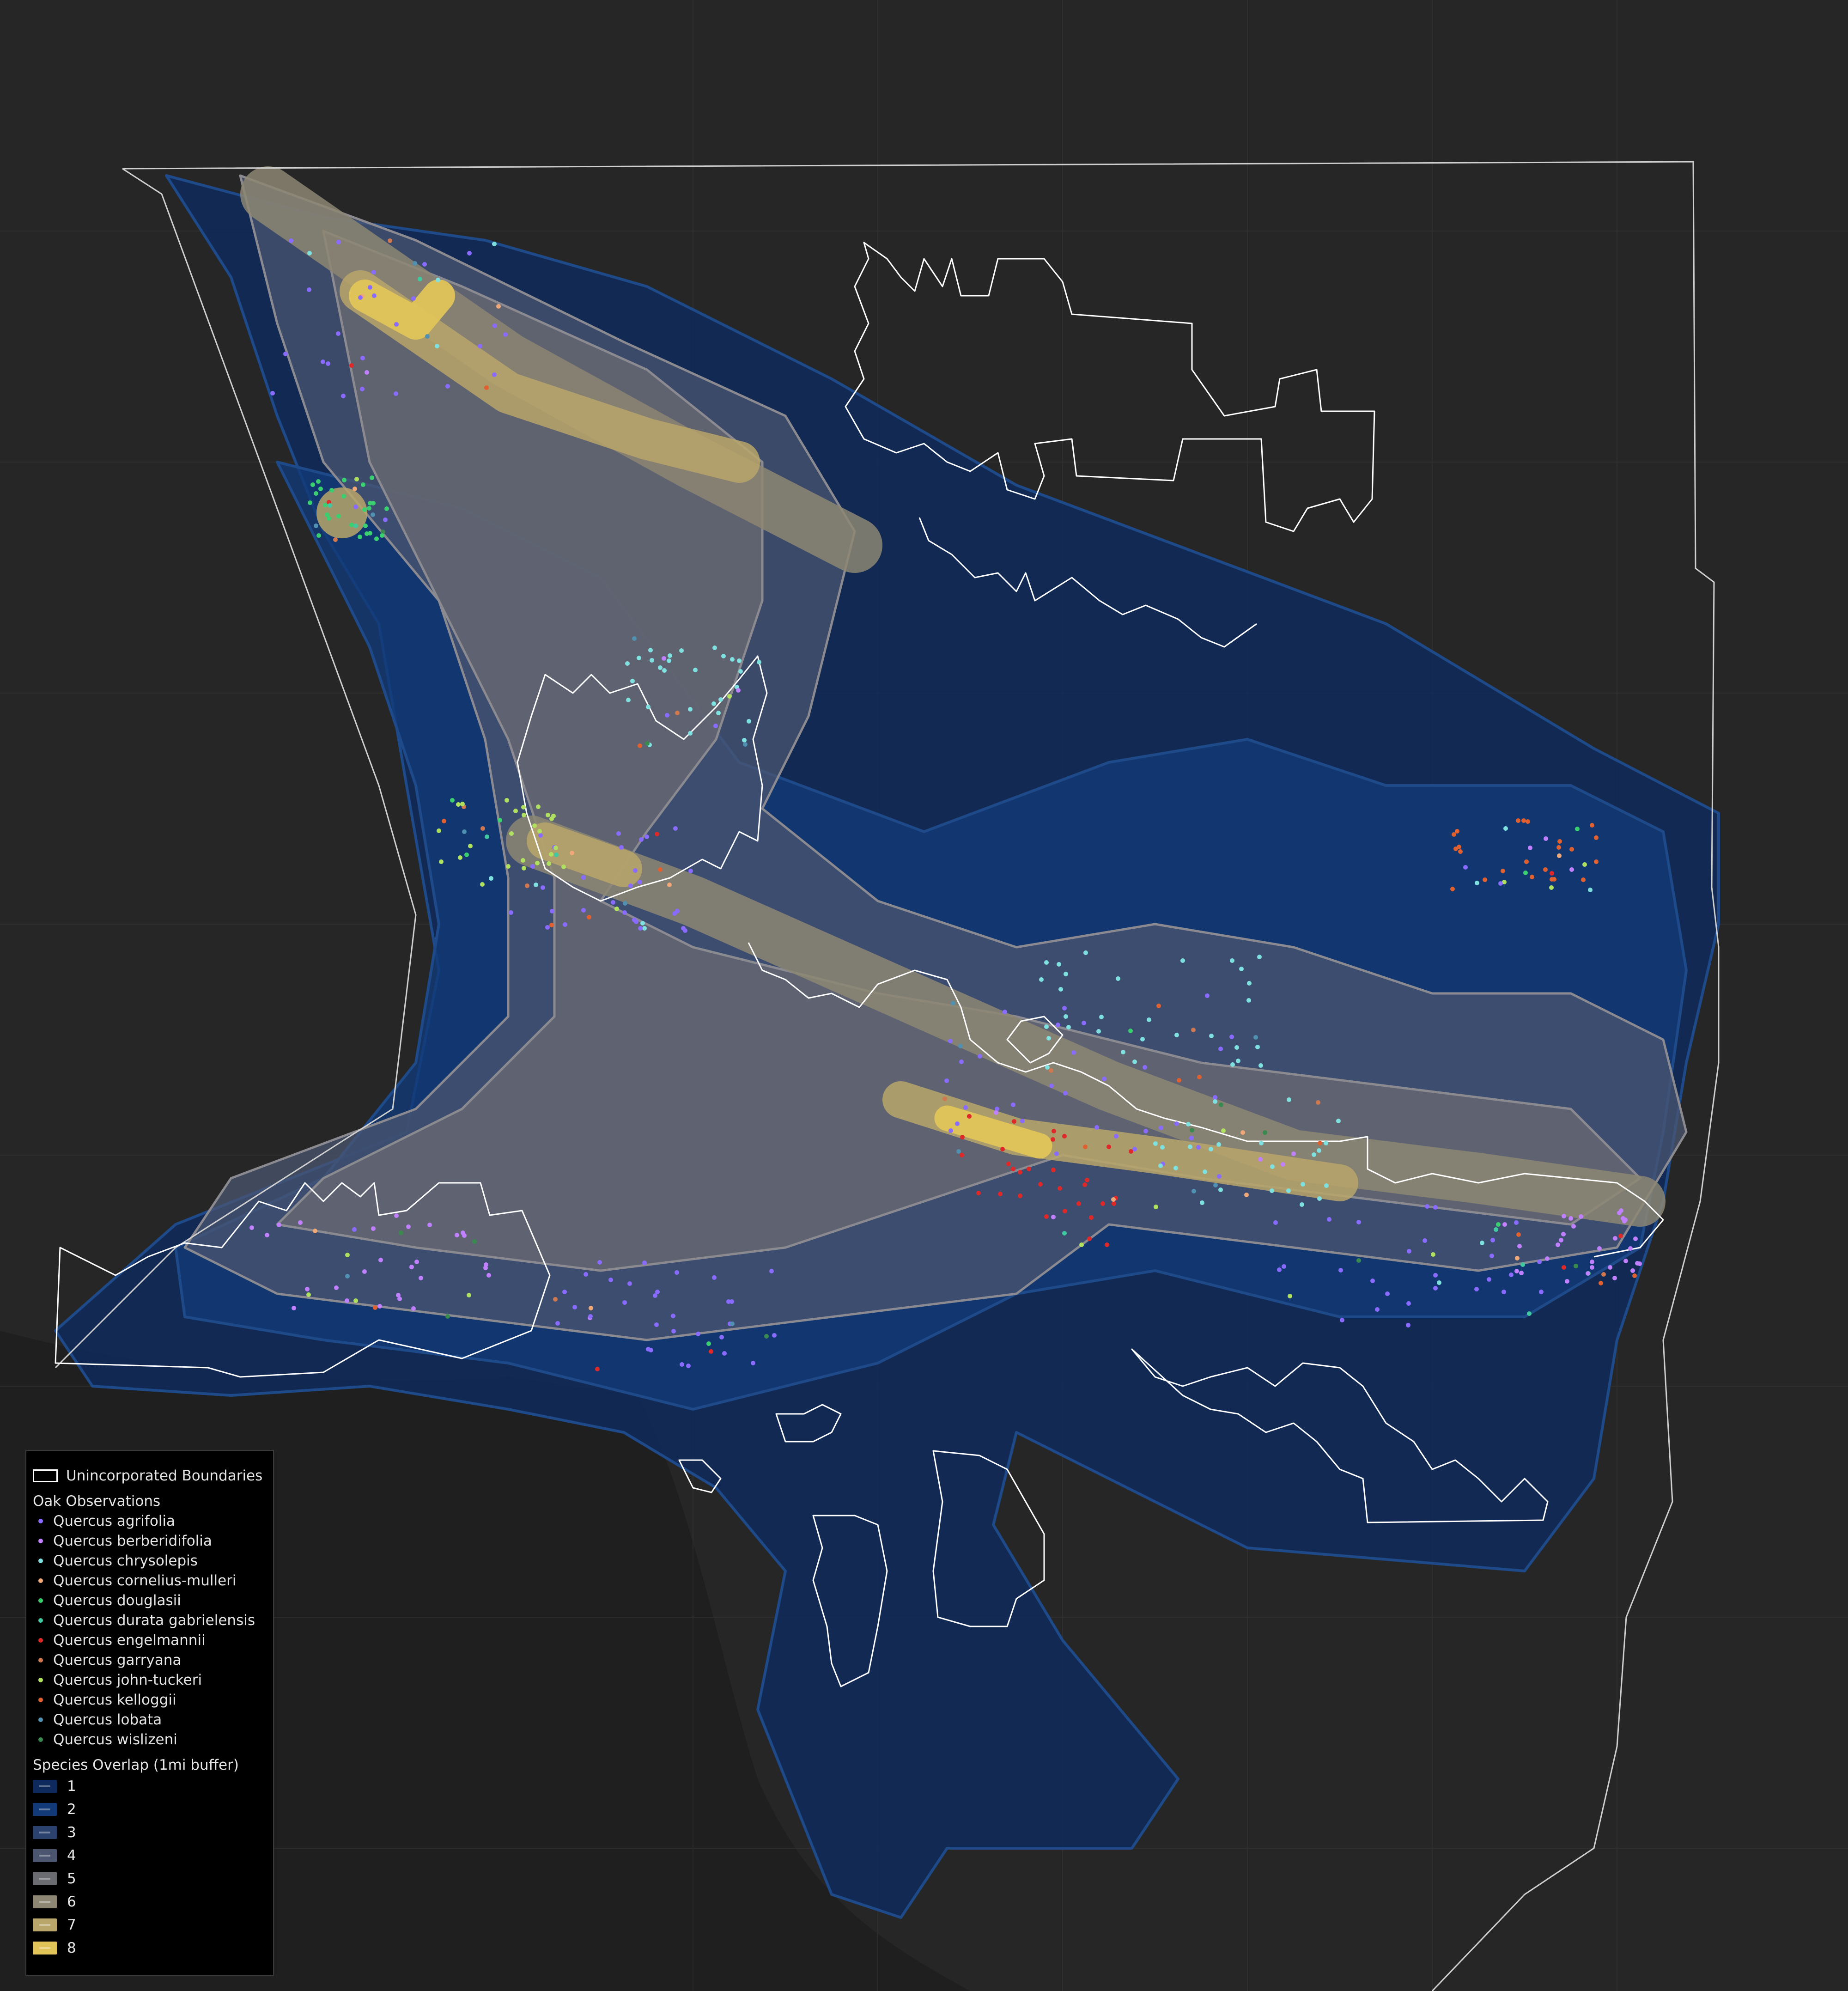 The image size is (1848, 1991). What do you see at coordinates (149, 1833) in the screenshot?
I see `legend-overlap-entry: 3` at bounding box center [149, 1833].